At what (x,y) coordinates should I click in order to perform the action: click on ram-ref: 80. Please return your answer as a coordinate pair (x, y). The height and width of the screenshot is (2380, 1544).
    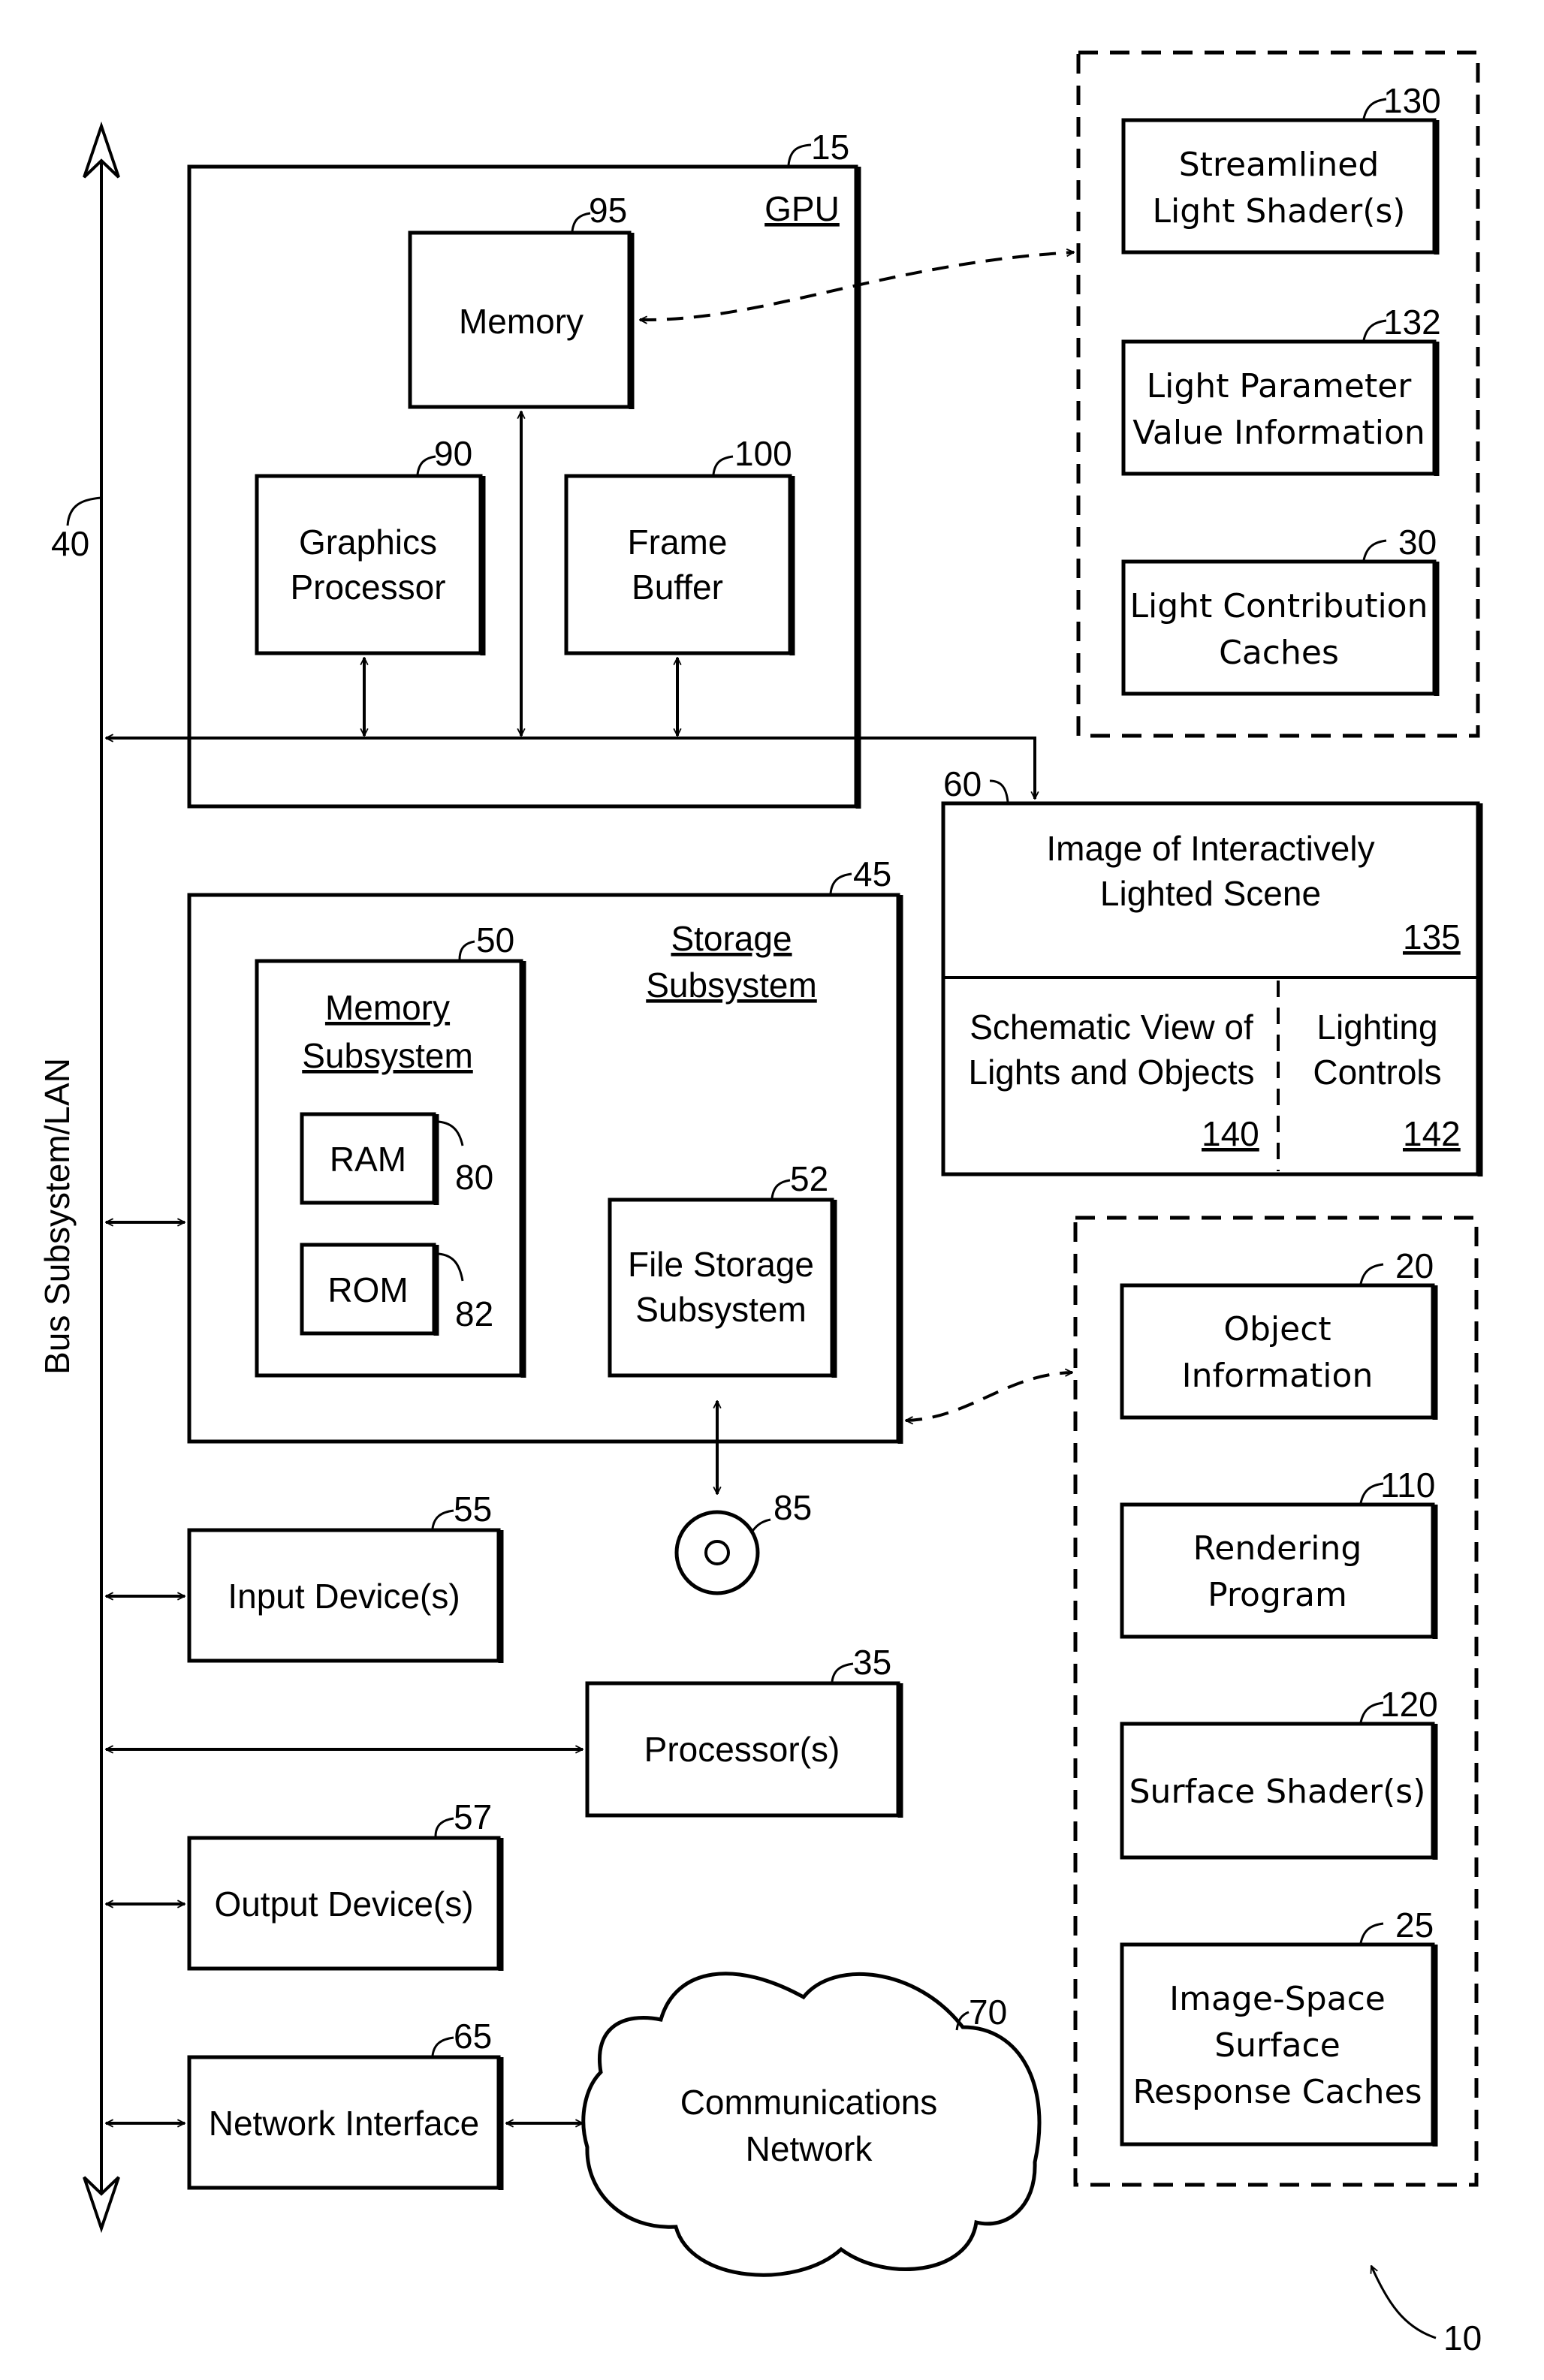
    Looking at the image, I should click on (474, 1177).